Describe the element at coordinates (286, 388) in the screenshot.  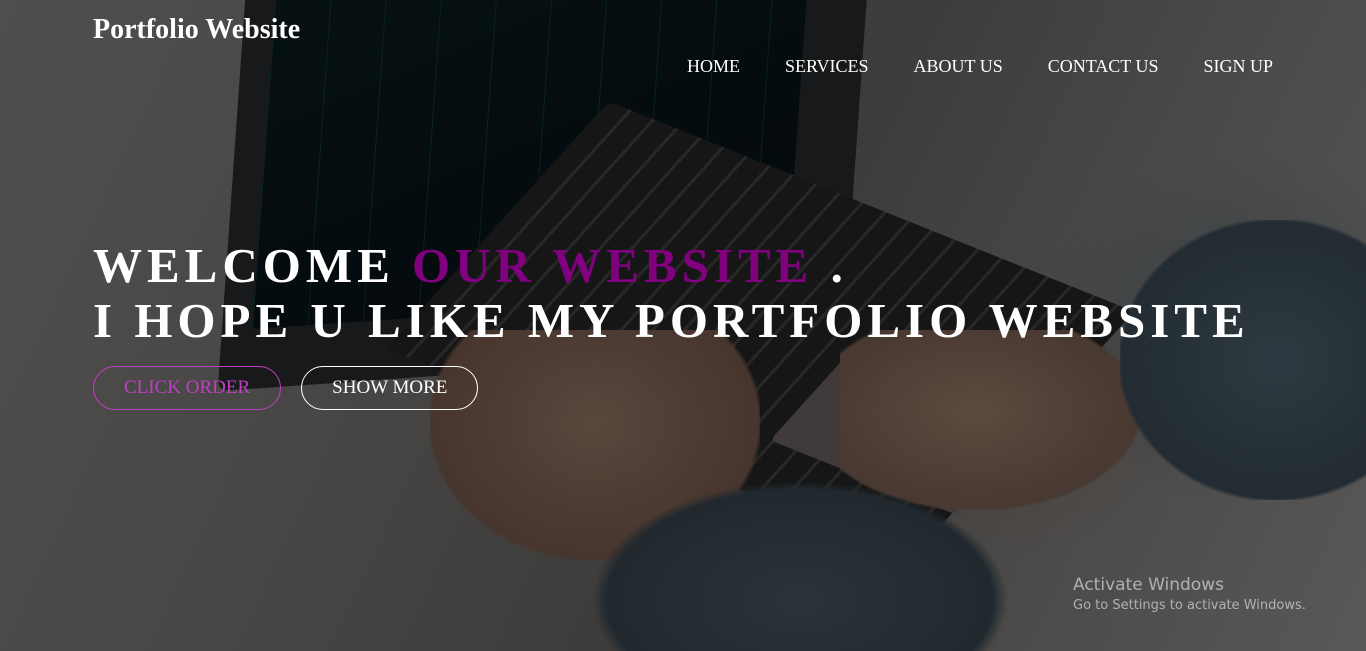
I see `hero-buttons: CLICK ORDER SHOW MORE` at that location.